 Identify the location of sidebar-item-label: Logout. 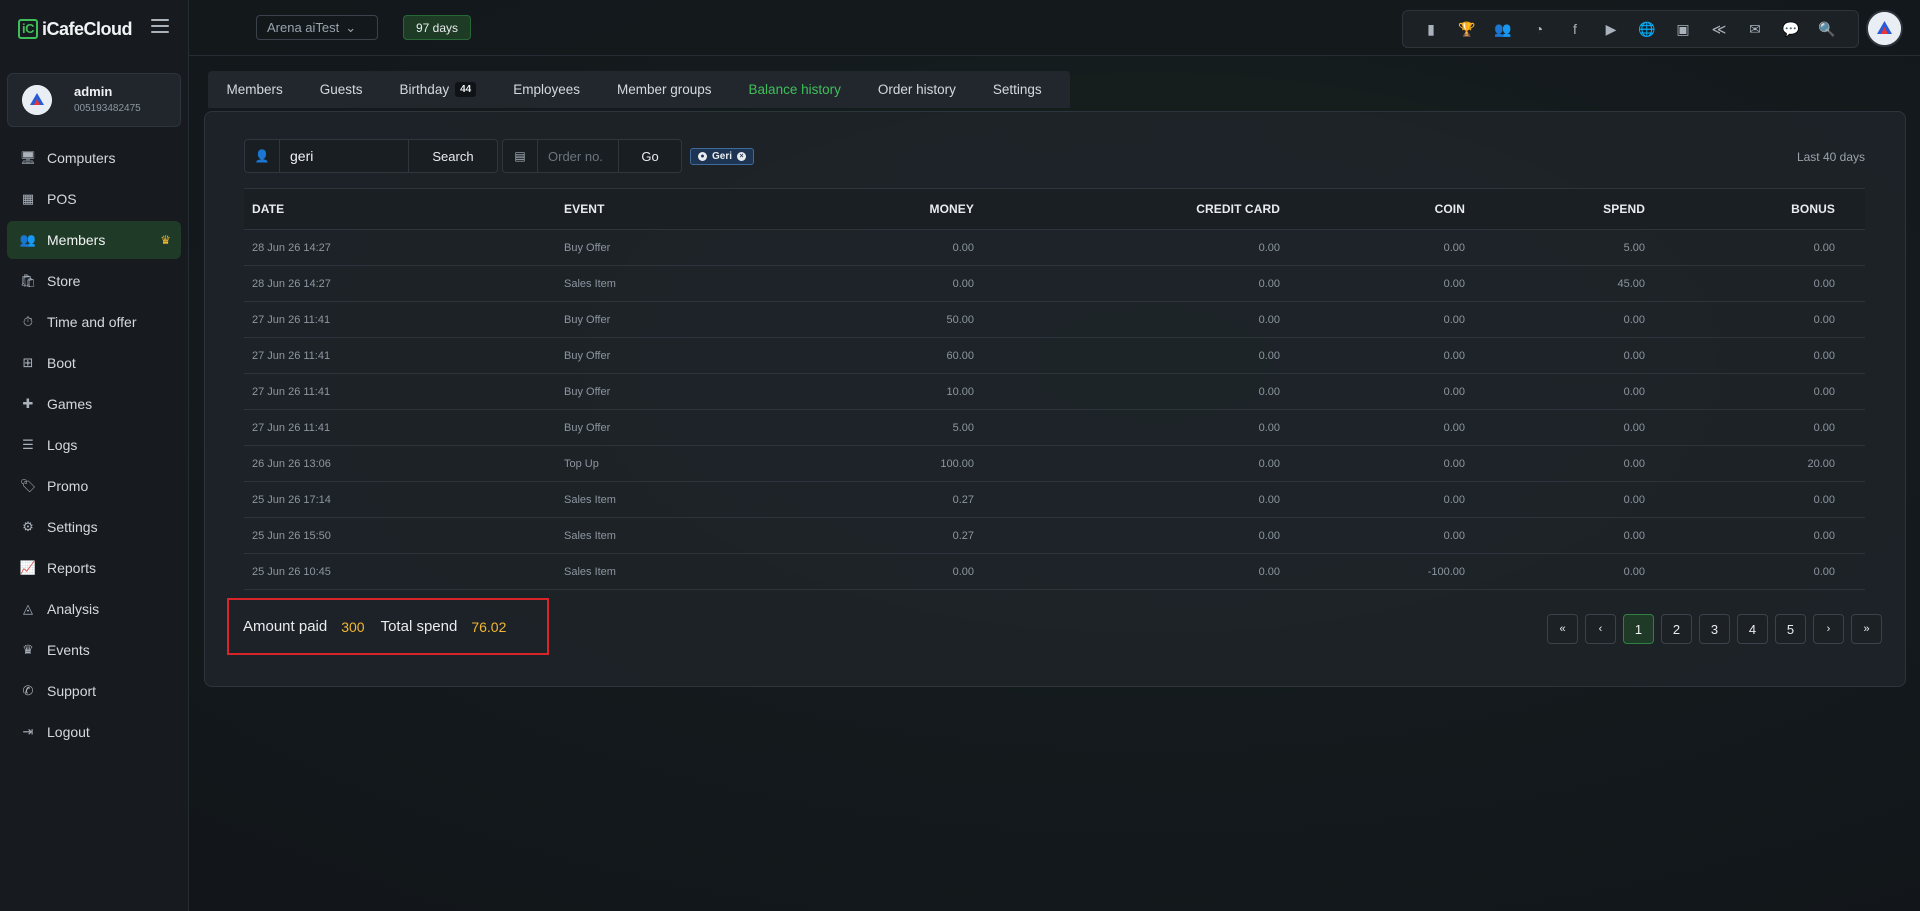
(68, 732).